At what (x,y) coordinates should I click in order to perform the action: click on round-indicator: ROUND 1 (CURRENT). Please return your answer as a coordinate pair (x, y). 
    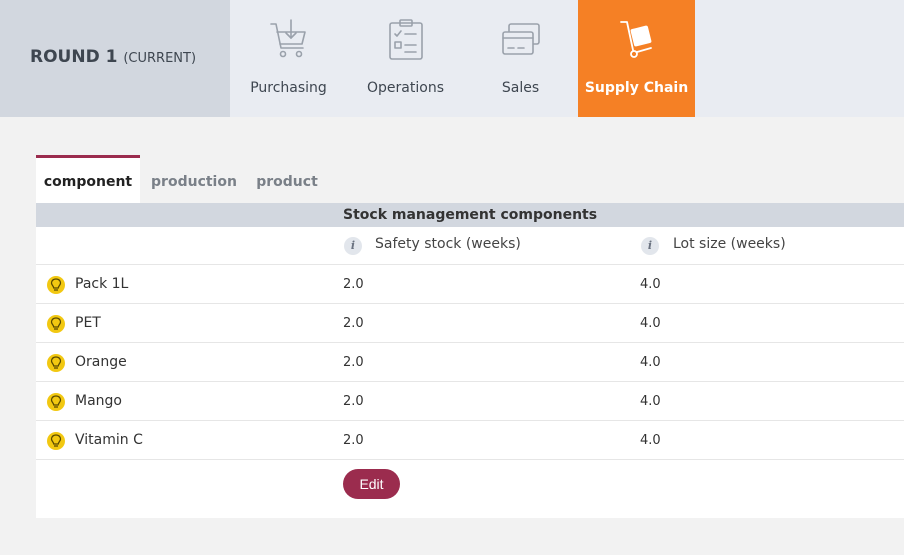
    Looking at the image, I should click on (115, 58).